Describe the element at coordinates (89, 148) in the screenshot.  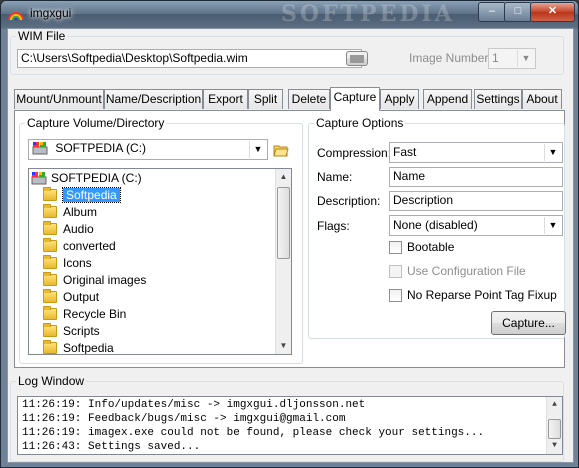
I see `drive-select-content: SOFTPEDIA (C:)` at that location.